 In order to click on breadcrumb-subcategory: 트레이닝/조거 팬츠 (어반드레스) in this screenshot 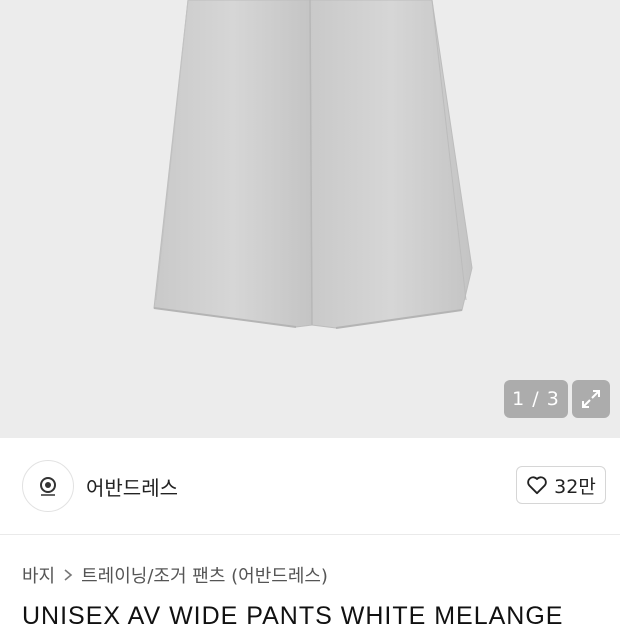, I will do `click(204, 575)`.